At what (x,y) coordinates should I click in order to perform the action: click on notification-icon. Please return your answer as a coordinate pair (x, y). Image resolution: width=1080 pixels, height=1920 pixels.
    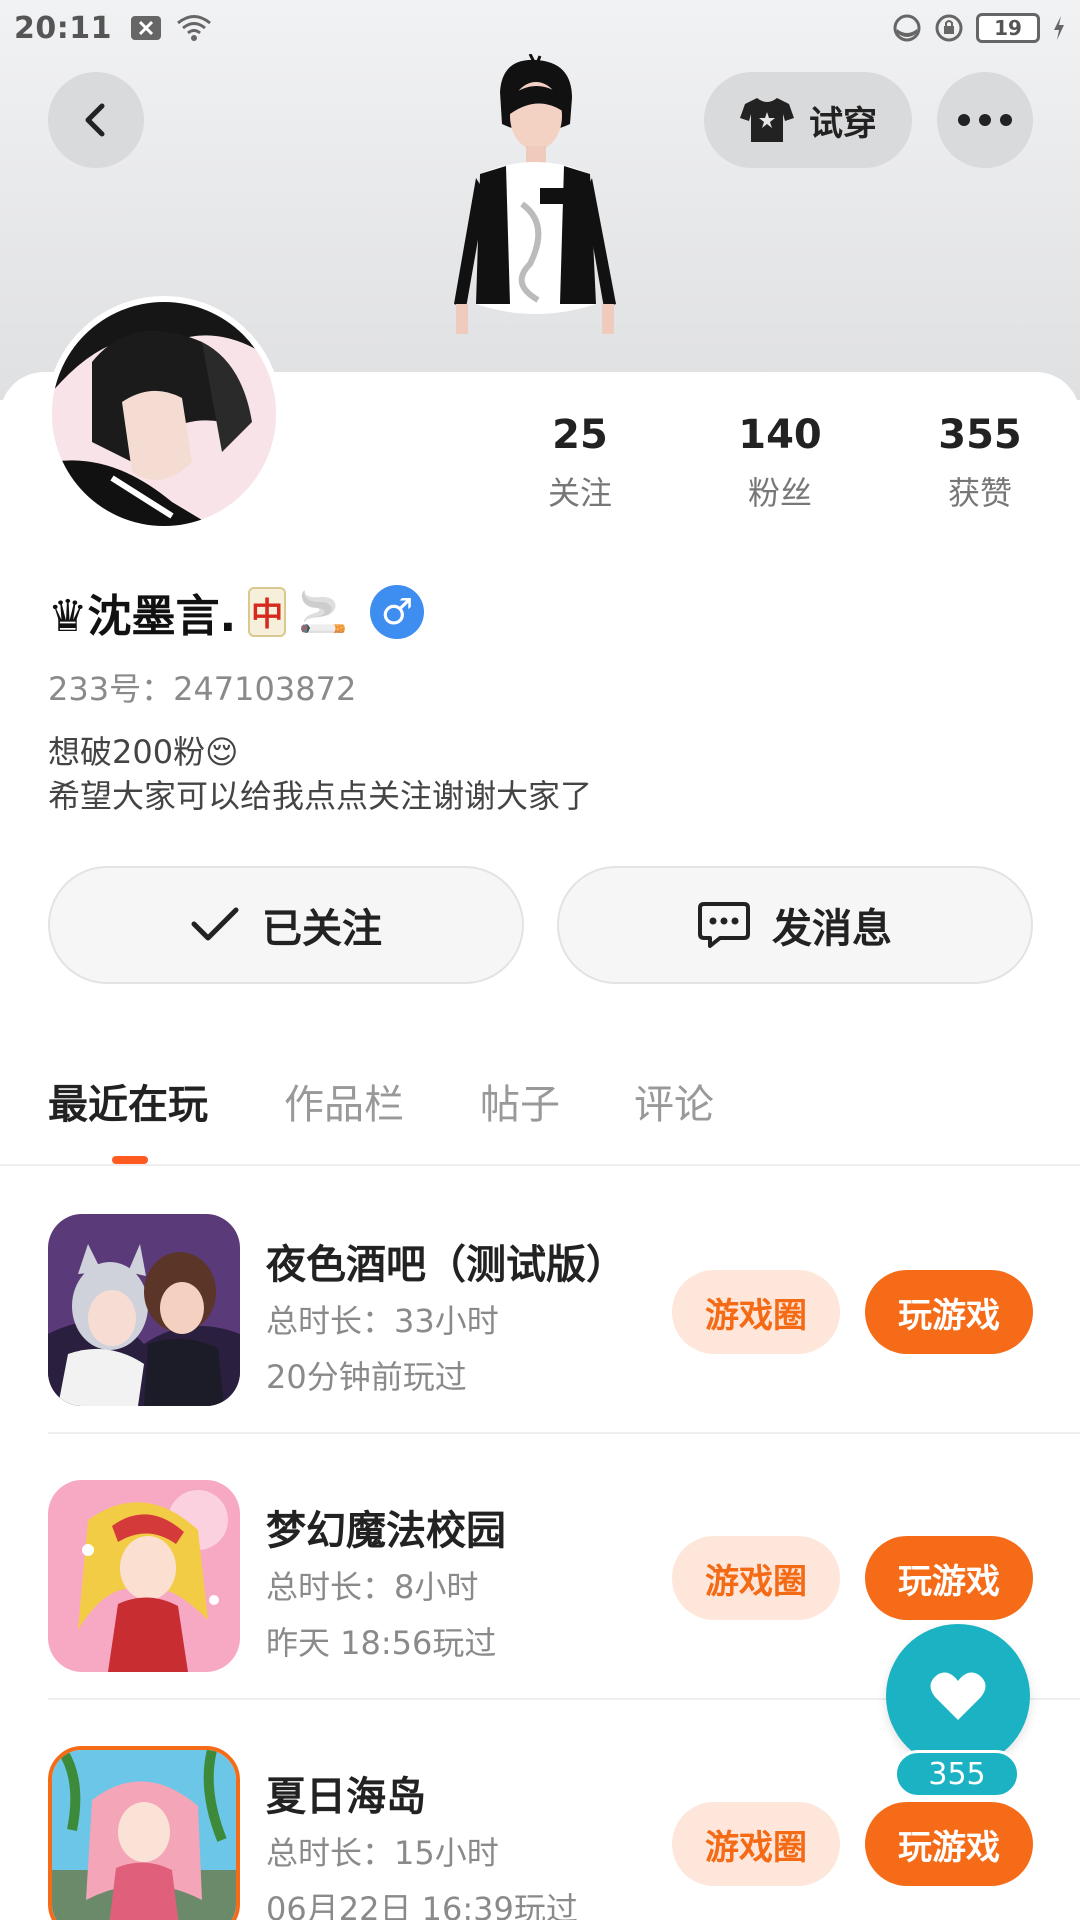
    Looking at the image, I should click on (146, 28).